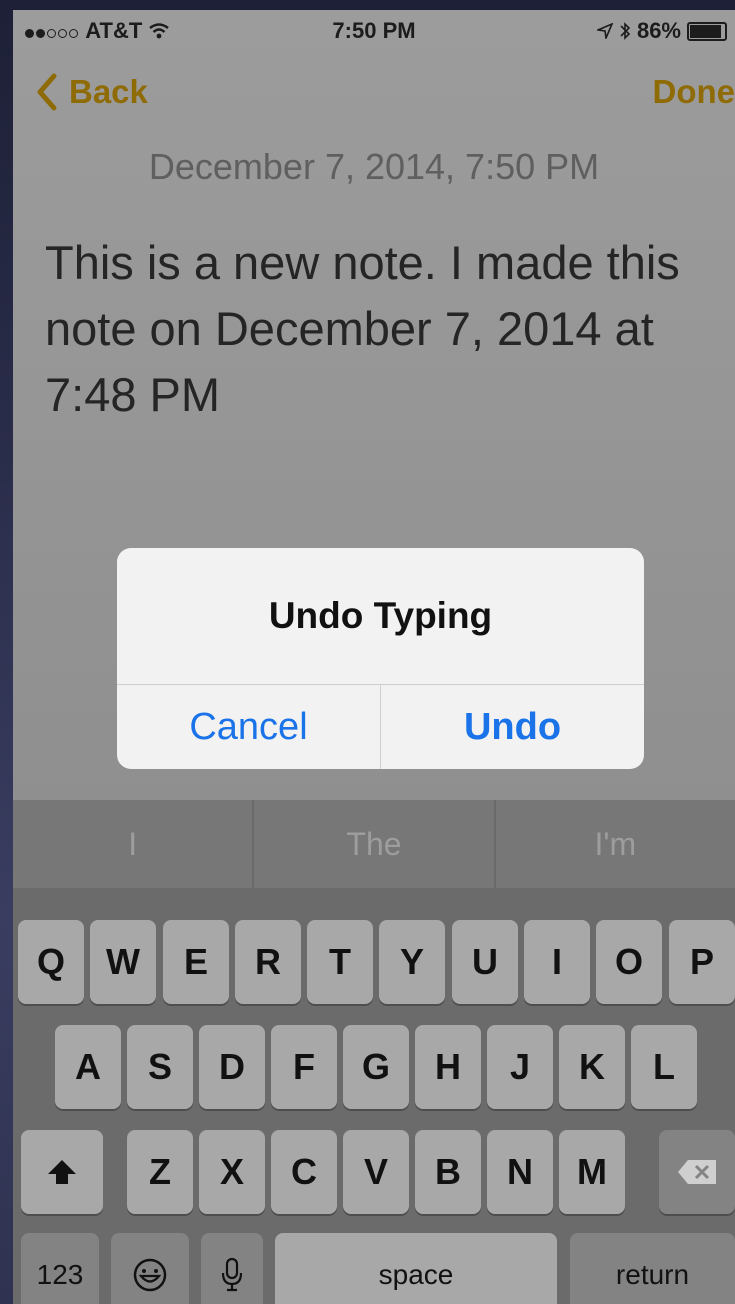 This screenshot has height=1304, width=735. I want to click on battery-percent: 86%, so click(658, 30).